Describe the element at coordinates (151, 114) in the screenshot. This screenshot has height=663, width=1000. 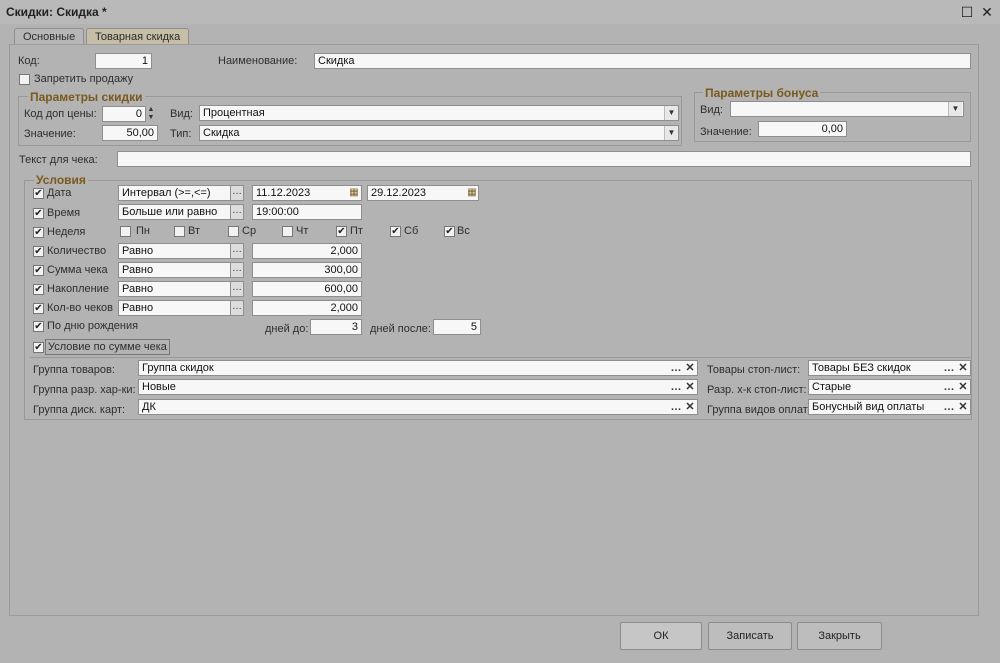
I see `spinner-icon: ▲ ▼` at that location.